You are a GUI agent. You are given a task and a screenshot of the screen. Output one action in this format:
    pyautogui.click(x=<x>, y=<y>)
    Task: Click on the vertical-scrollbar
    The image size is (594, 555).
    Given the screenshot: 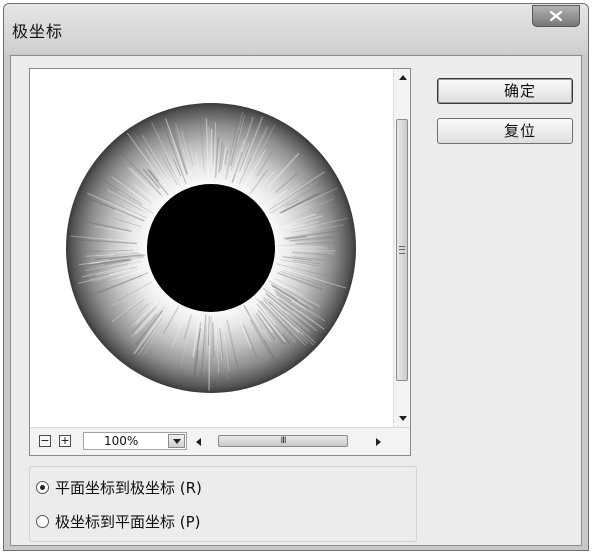 What is the action you would take?
    pyautogui.click(x=401, y=248)
    